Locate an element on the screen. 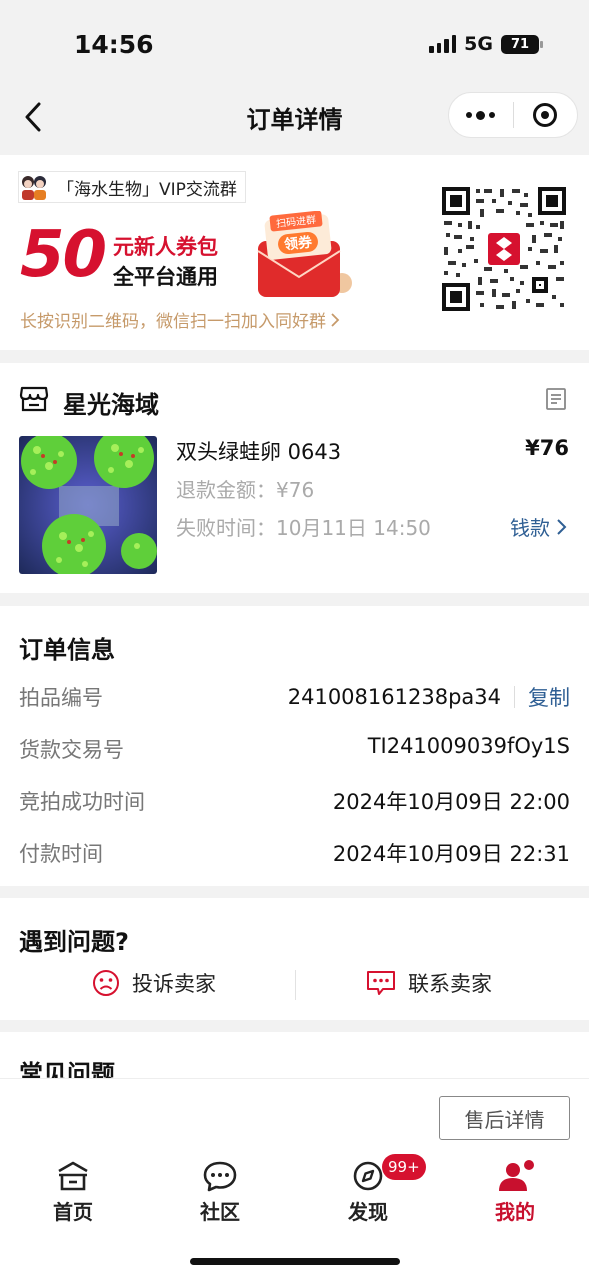 The height and width of the screenshot is (1278, 589). copy-button: 复制 is located at coordinates (549, 697).